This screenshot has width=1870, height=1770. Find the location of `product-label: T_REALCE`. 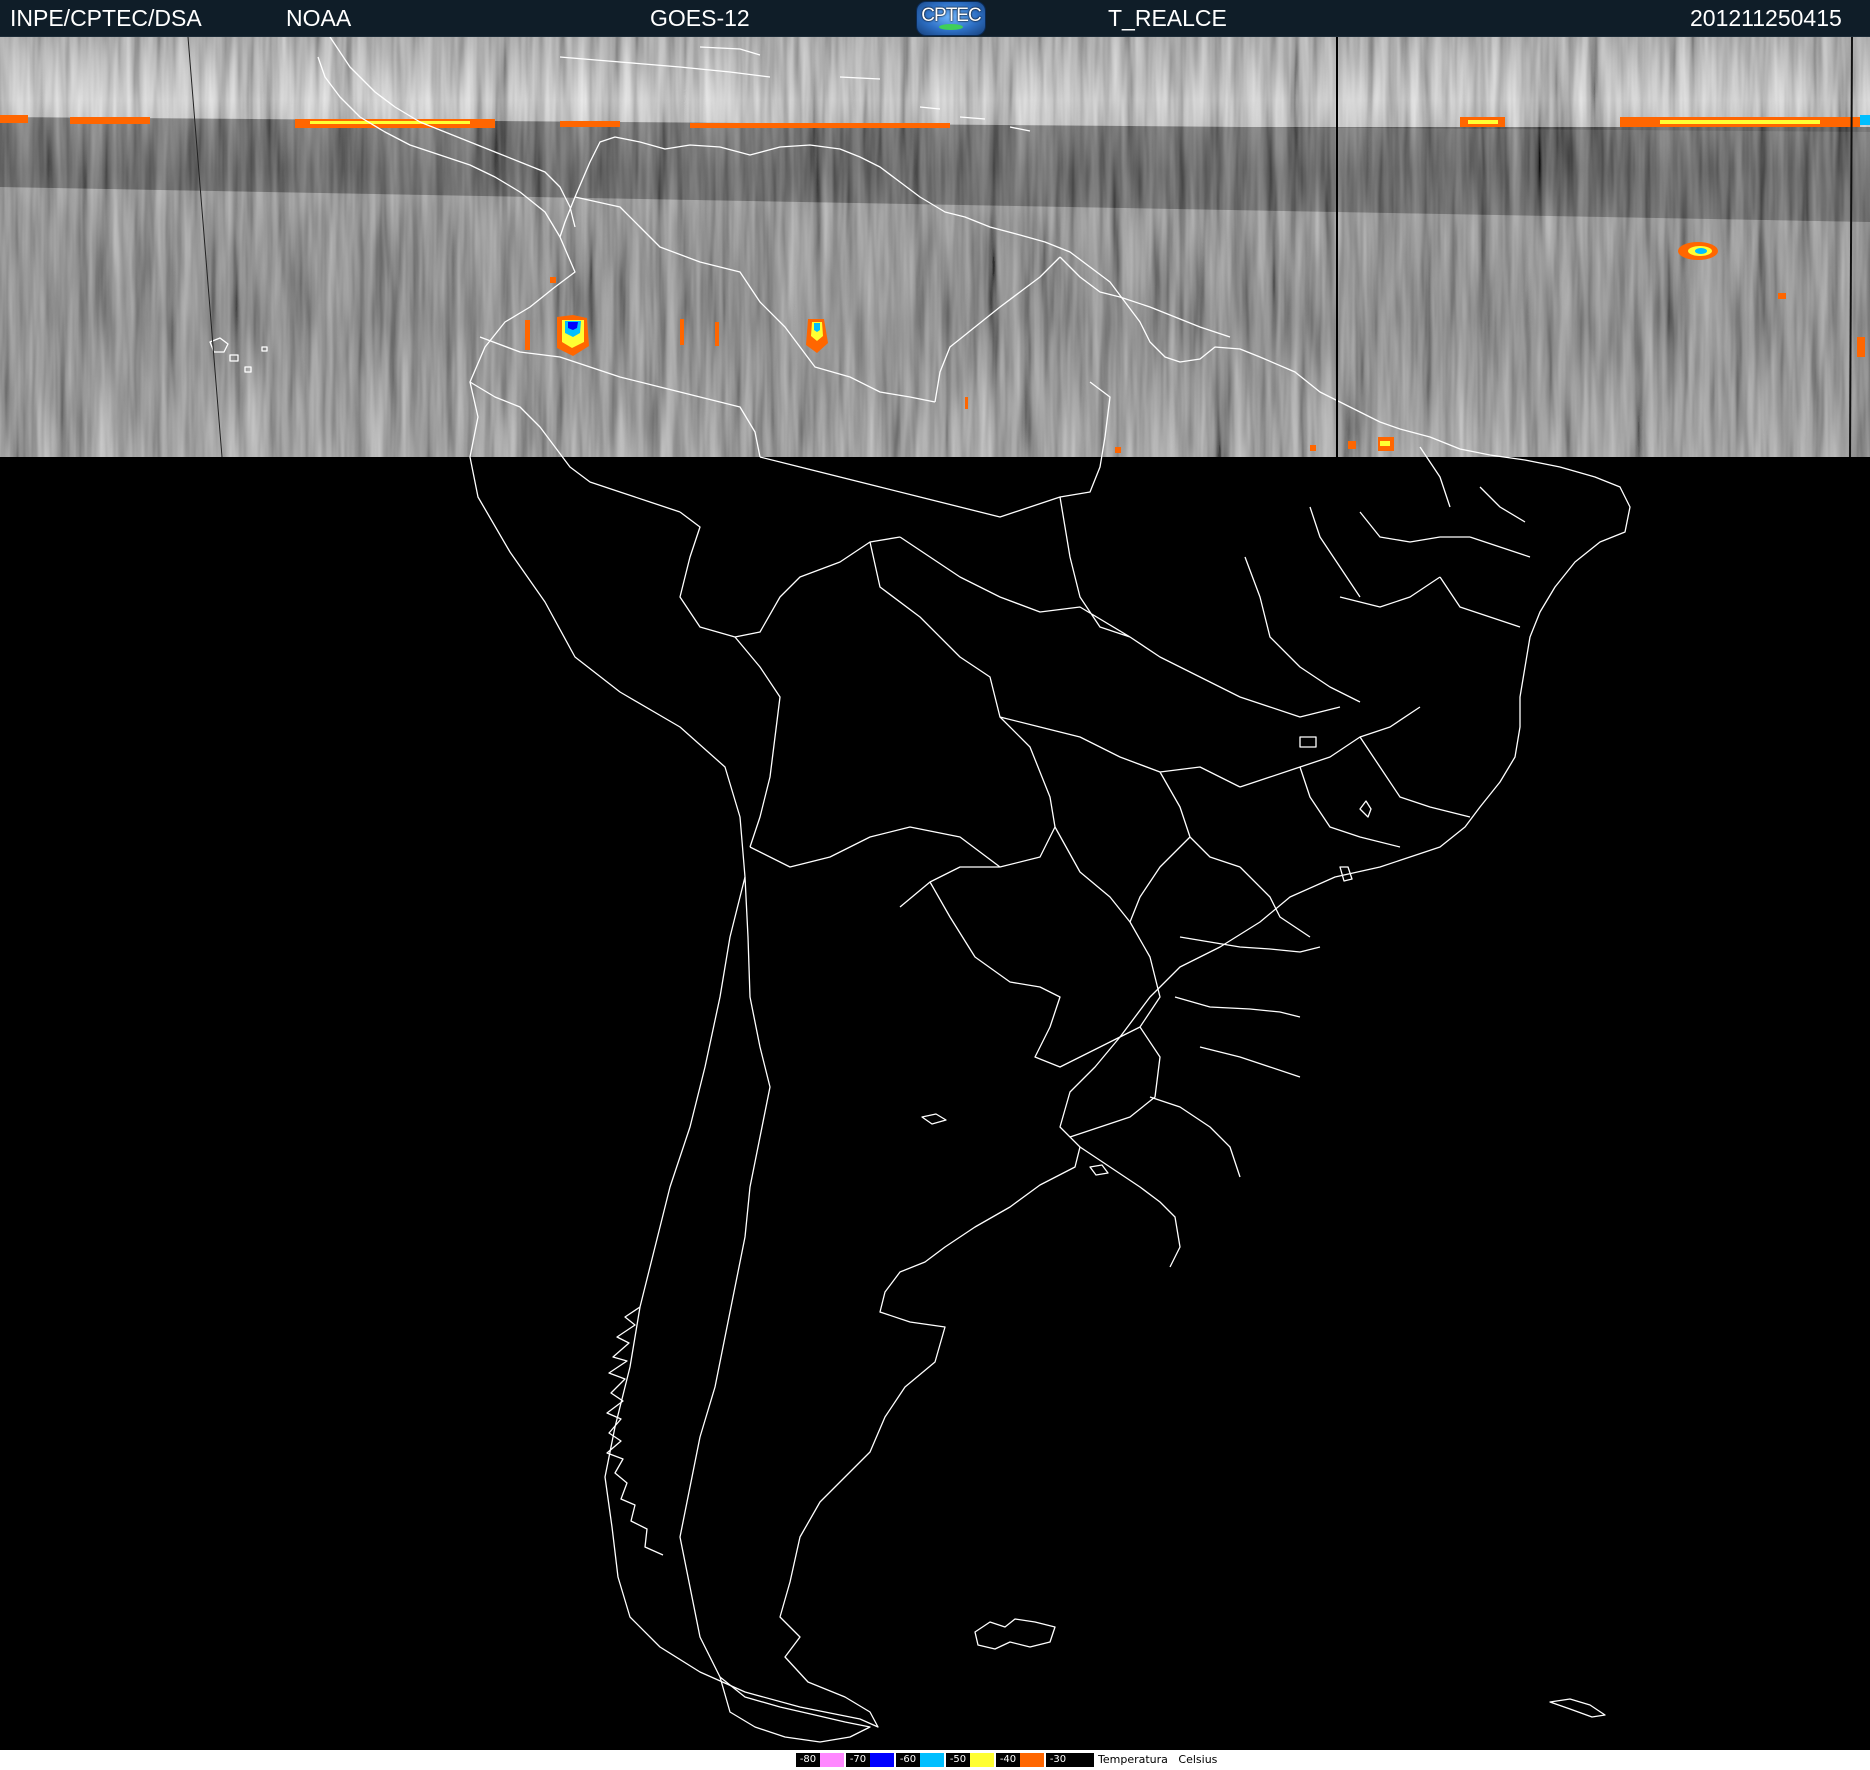

product-label: T_REALCE is located at coordinates (1167, 18).